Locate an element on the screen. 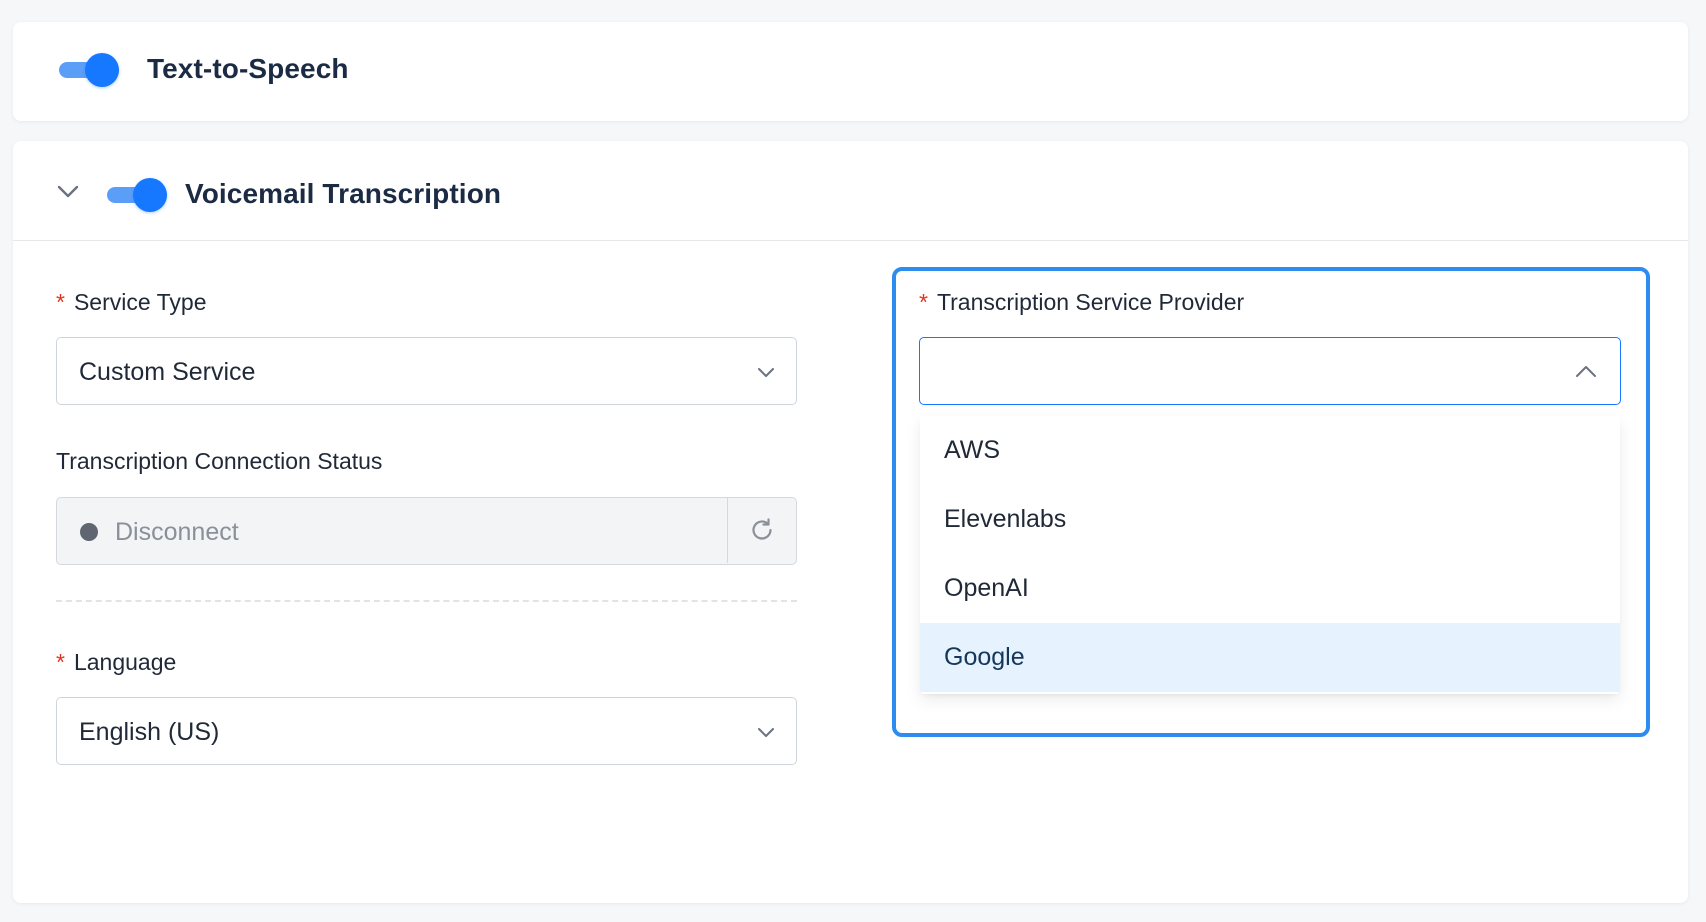  tts-toggle is located at coordinates (89, 70).